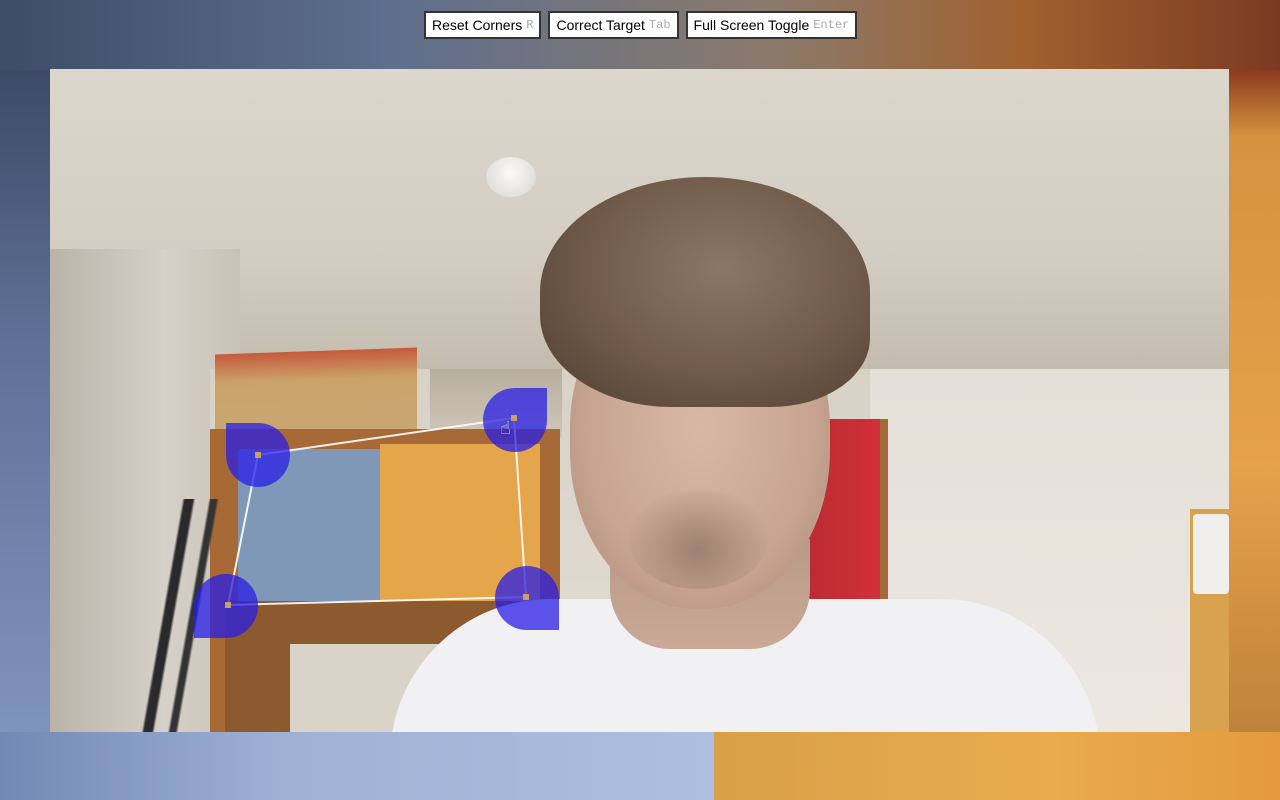 The width and height of the screenshot is (1280, 800). I want to click on correct-target-button: Correct Target Tab, so click(613, 25).